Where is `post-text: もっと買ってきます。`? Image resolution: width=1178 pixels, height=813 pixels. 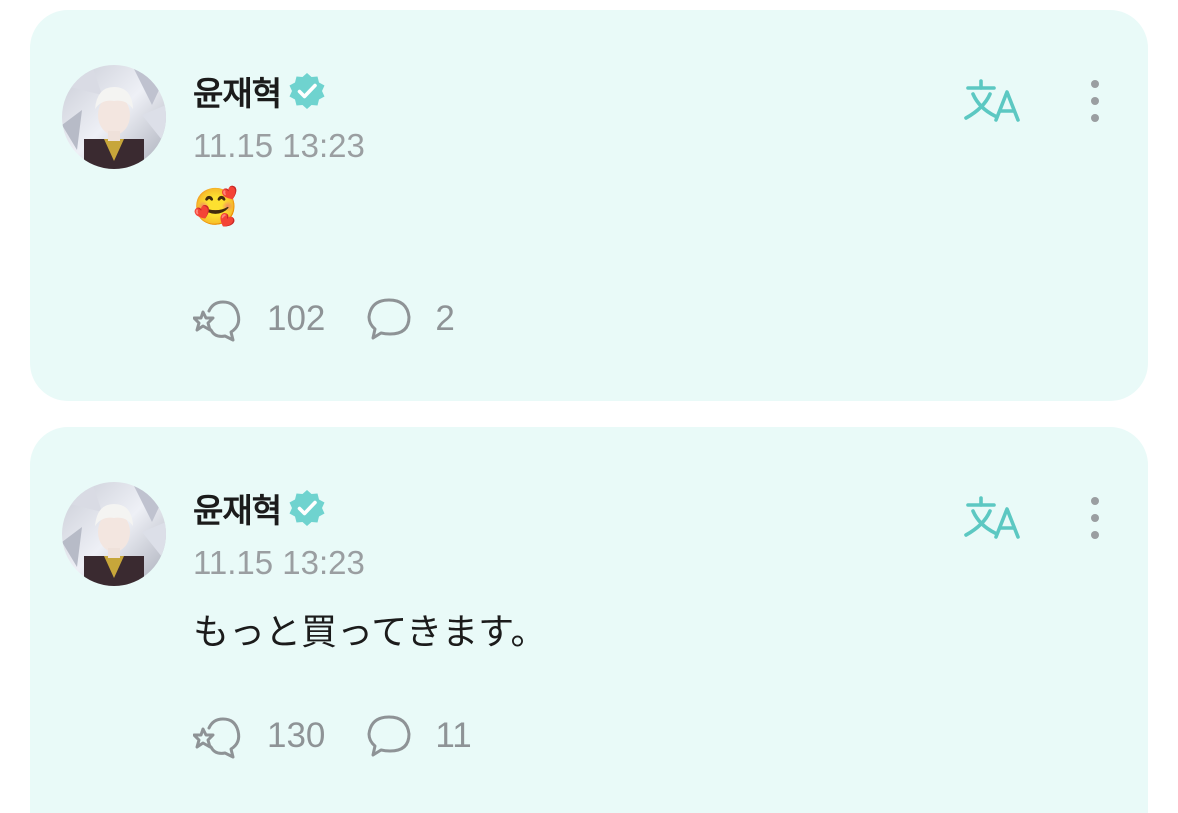
post-text: もっと買ってきます。 is located at coordinates (370, 632).